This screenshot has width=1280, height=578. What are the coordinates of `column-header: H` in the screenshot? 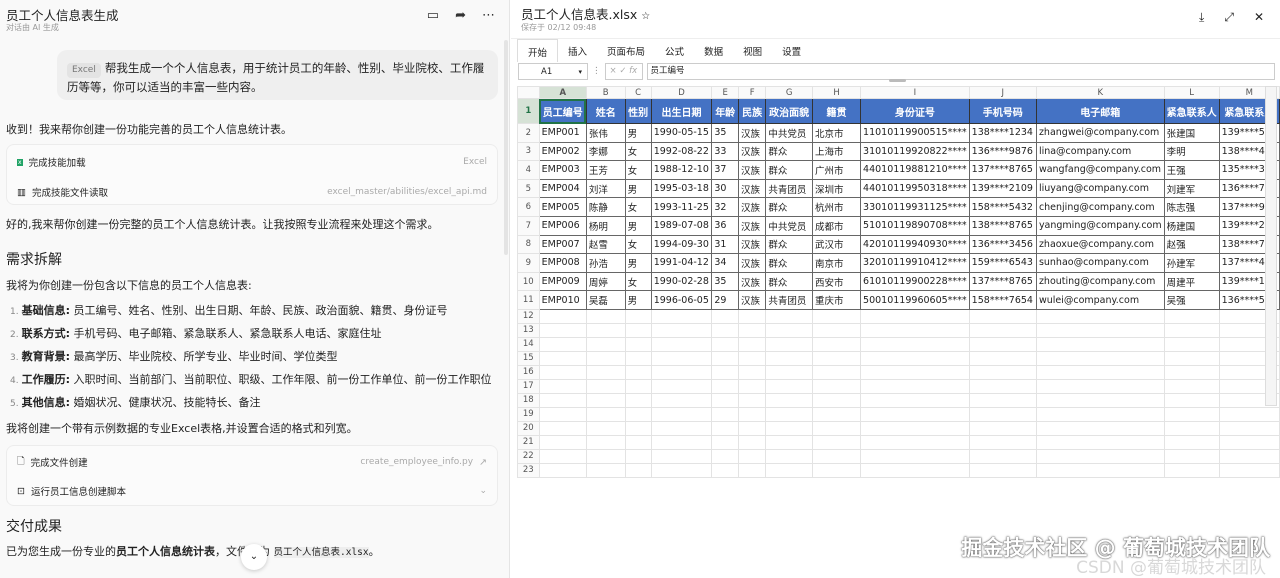 It's located at (837, 92).